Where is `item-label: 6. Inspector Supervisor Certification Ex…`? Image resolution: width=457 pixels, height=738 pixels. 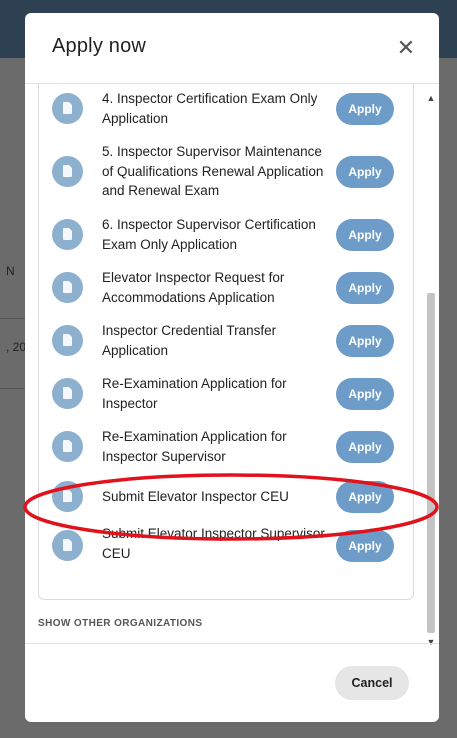
item-label: 6. Inspector Supervisor Certification Ex… is located at coordinates (209, 234).